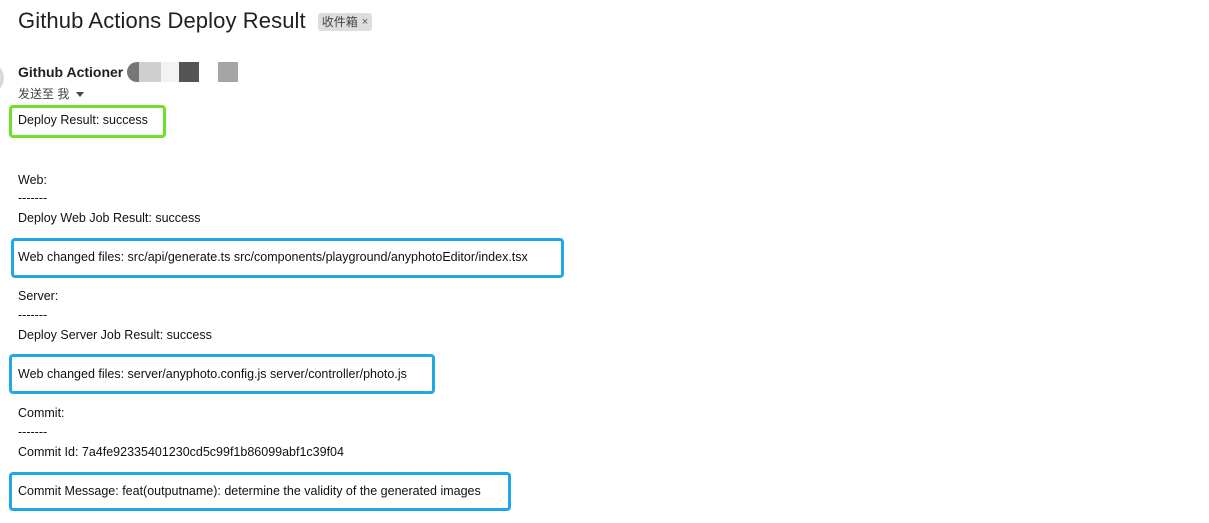 This screenshot has height=523, width=1209. What do you see at coordinates (162, 20) in the screenshot?
I see `email-subject: Github Actions Deploy Result` at bounding box center [162, 20].